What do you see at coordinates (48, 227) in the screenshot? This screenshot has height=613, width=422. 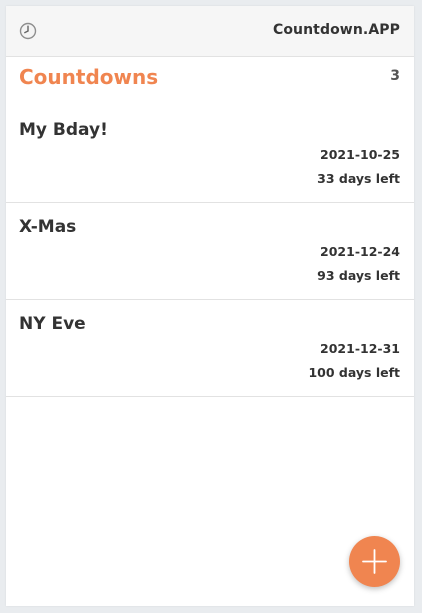 I see `countdown-name: X-Mas` at bounding box center [48, 227].